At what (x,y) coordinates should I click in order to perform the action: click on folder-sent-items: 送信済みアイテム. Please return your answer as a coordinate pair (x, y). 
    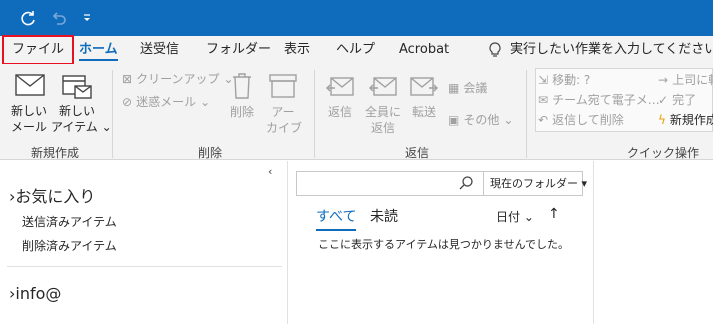
    Looking at the image, I should click on (69, 221).